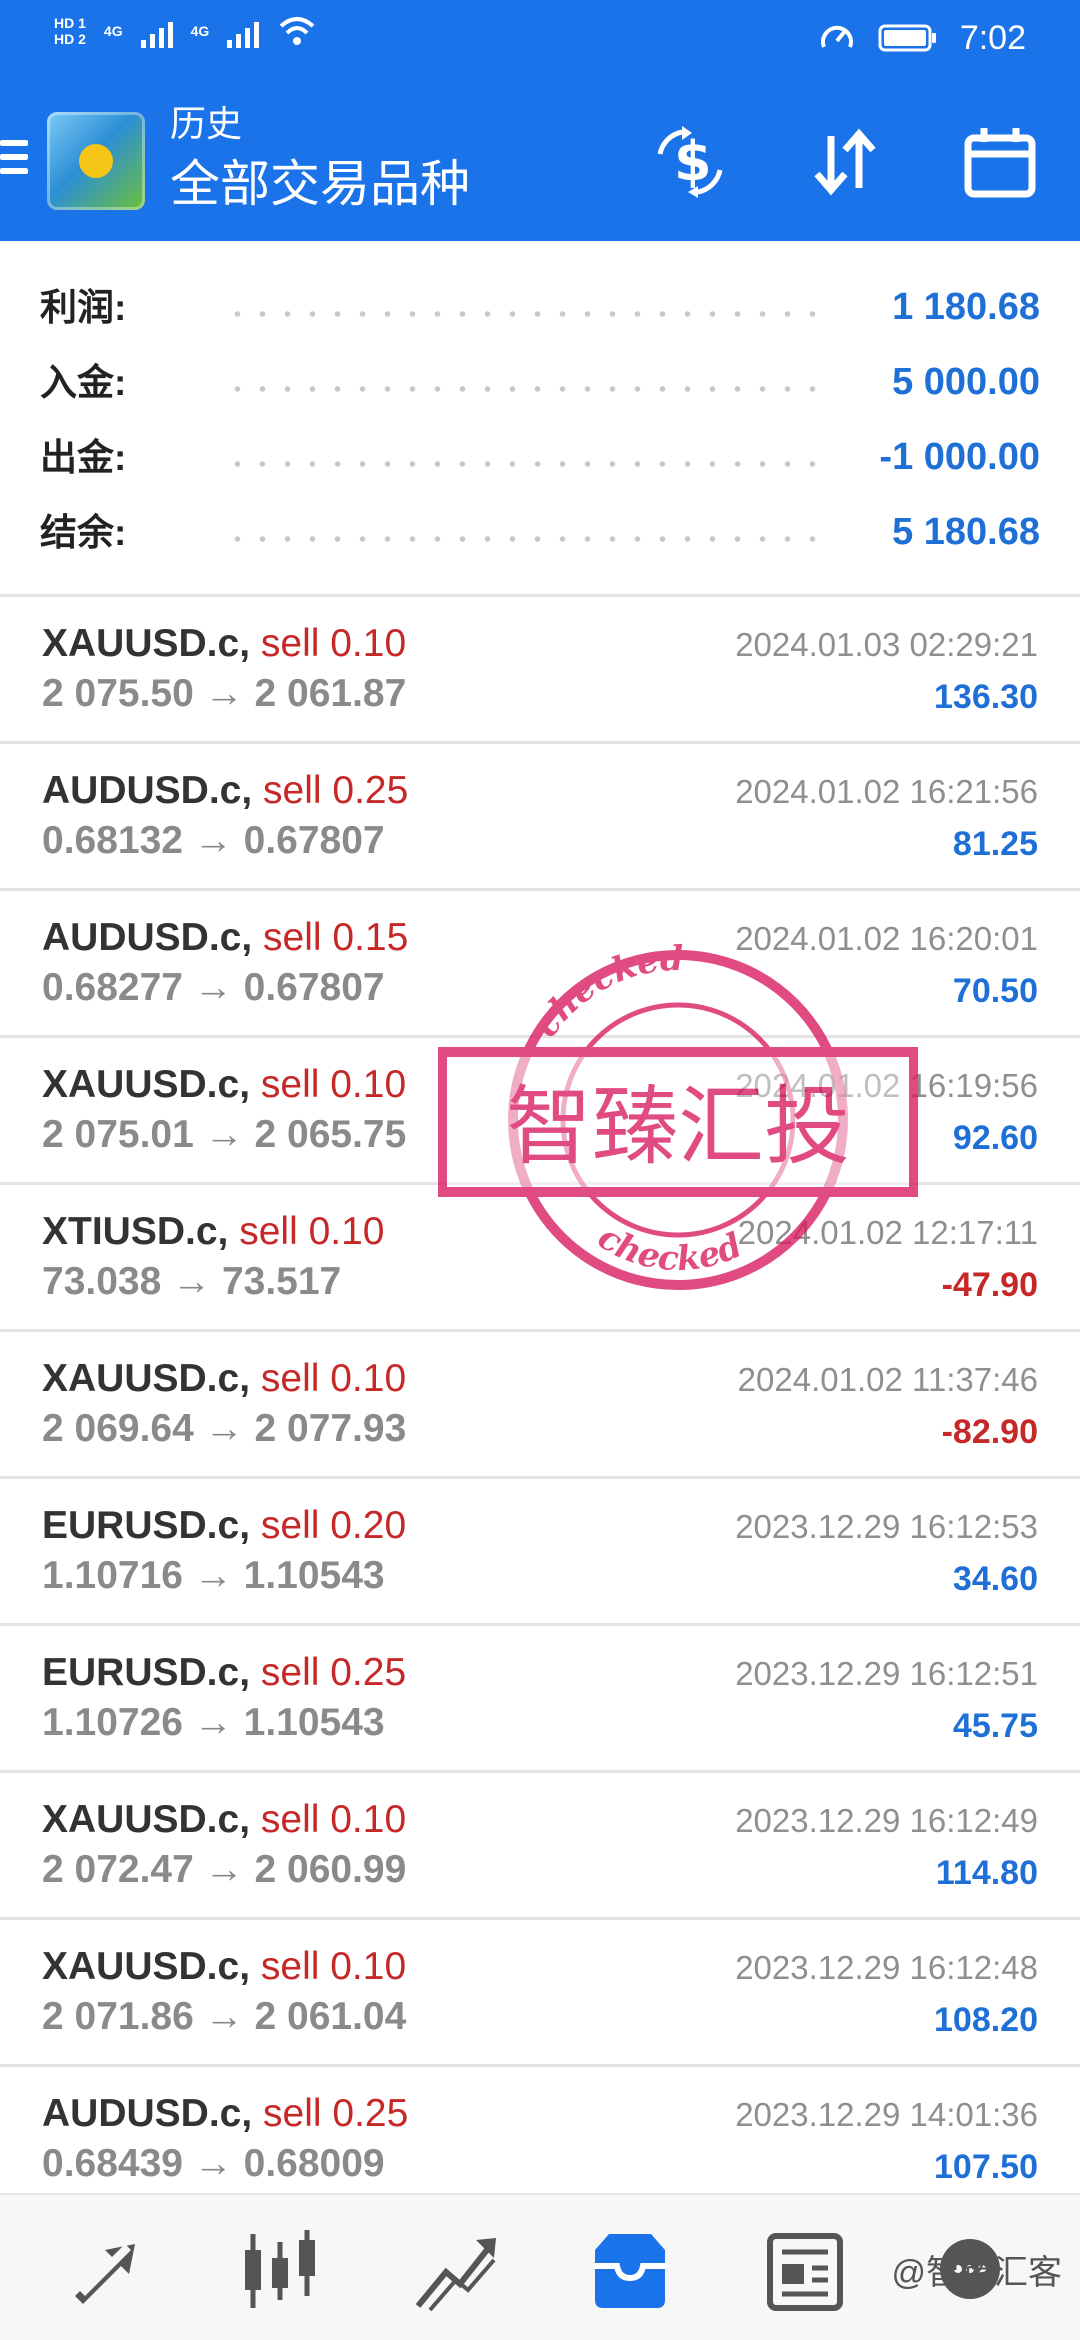 This screenshot has width=1080, height=2340. What do you see at coordinates (192, 1281) in the screenshot?
I see `trade-prices: 73.038 → 73.517` at bounding box center [192, 1281].